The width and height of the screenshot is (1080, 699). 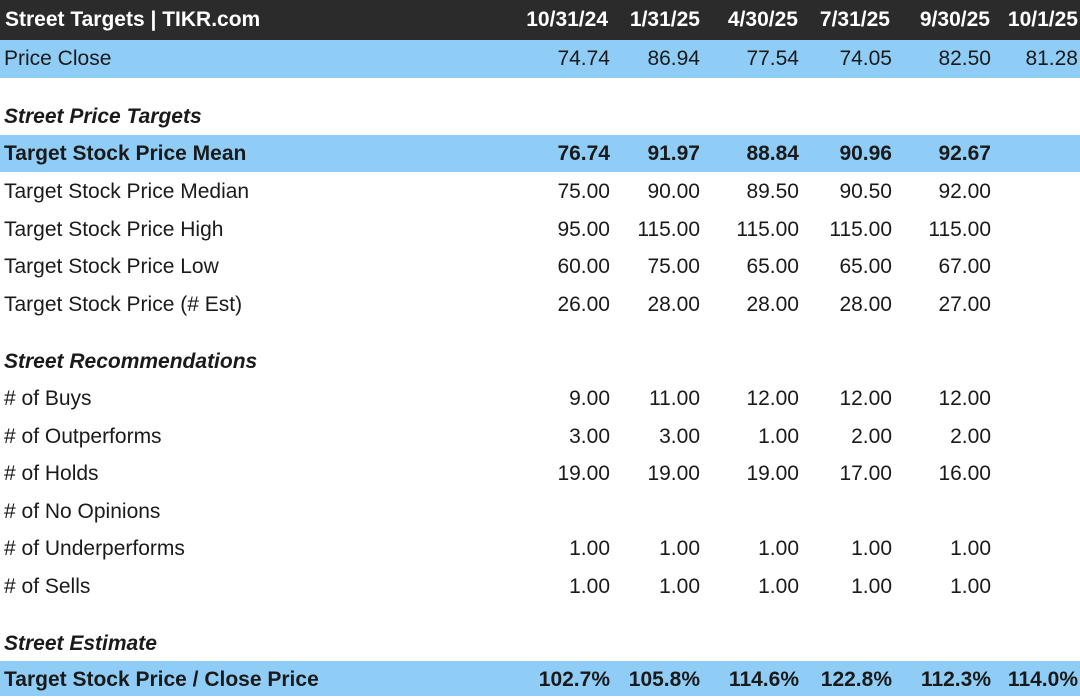 What do you see at coordinates (955, 679) in the screenshot?
I see `cell-value: 112.3%` at bounding box center [955, 679].